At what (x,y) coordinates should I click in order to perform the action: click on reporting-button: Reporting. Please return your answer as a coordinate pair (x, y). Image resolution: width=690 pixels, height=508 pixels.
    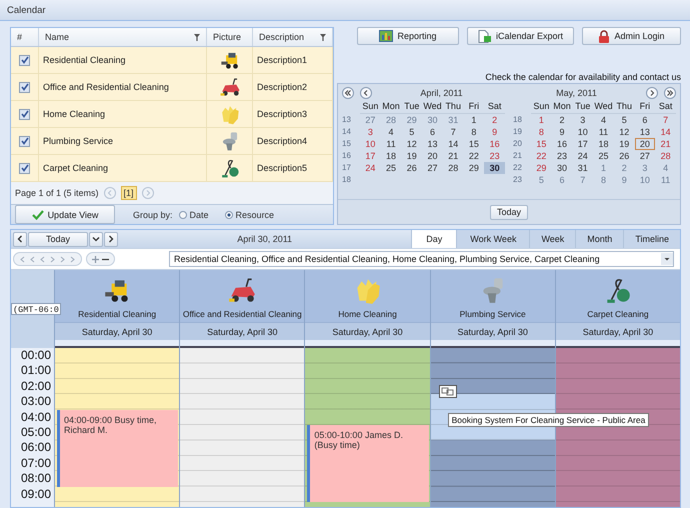
    Looking at the image, I should click on (408, 36).